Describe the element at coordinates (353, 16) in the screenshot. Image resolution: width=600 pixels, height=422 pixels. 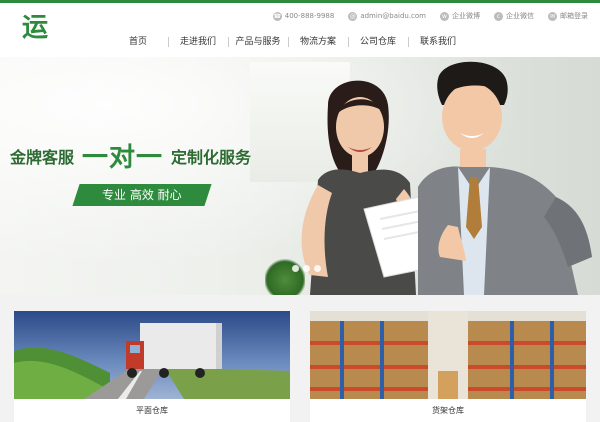
I see `email-icon: @` at that location.